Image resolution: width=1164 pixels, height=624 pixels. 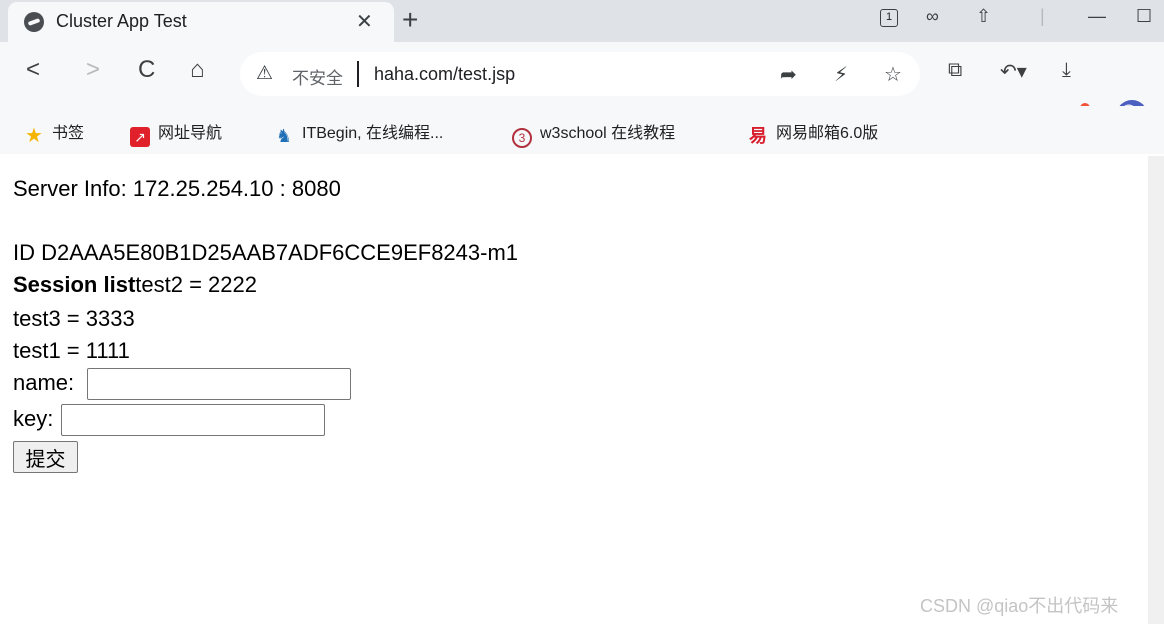 What do you see at coordinates (1156, 390) in the screenshot?
I see `scrollbar` at bounding box center [1156, 390].